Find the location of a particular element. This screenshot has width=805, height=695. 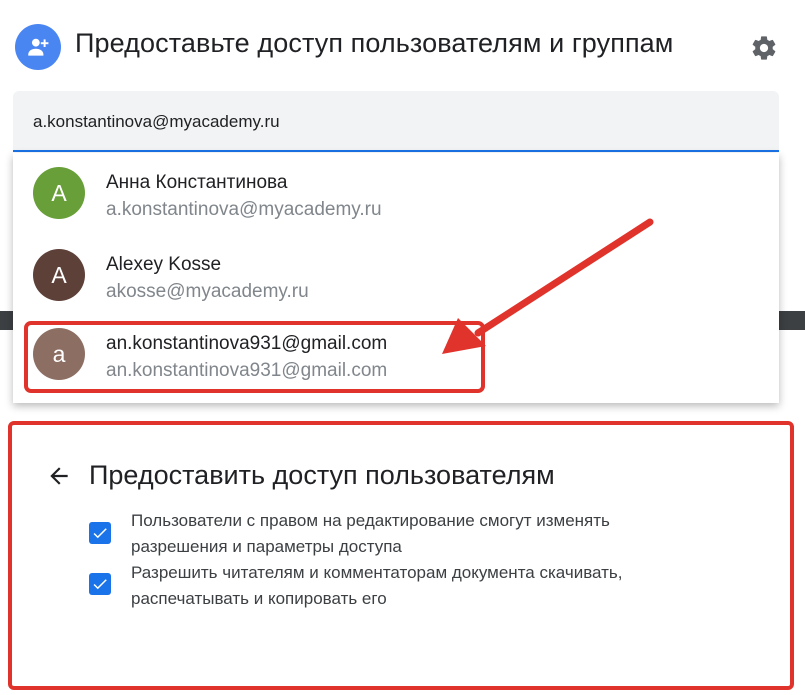

search-input is located at coordinates (393, 122).